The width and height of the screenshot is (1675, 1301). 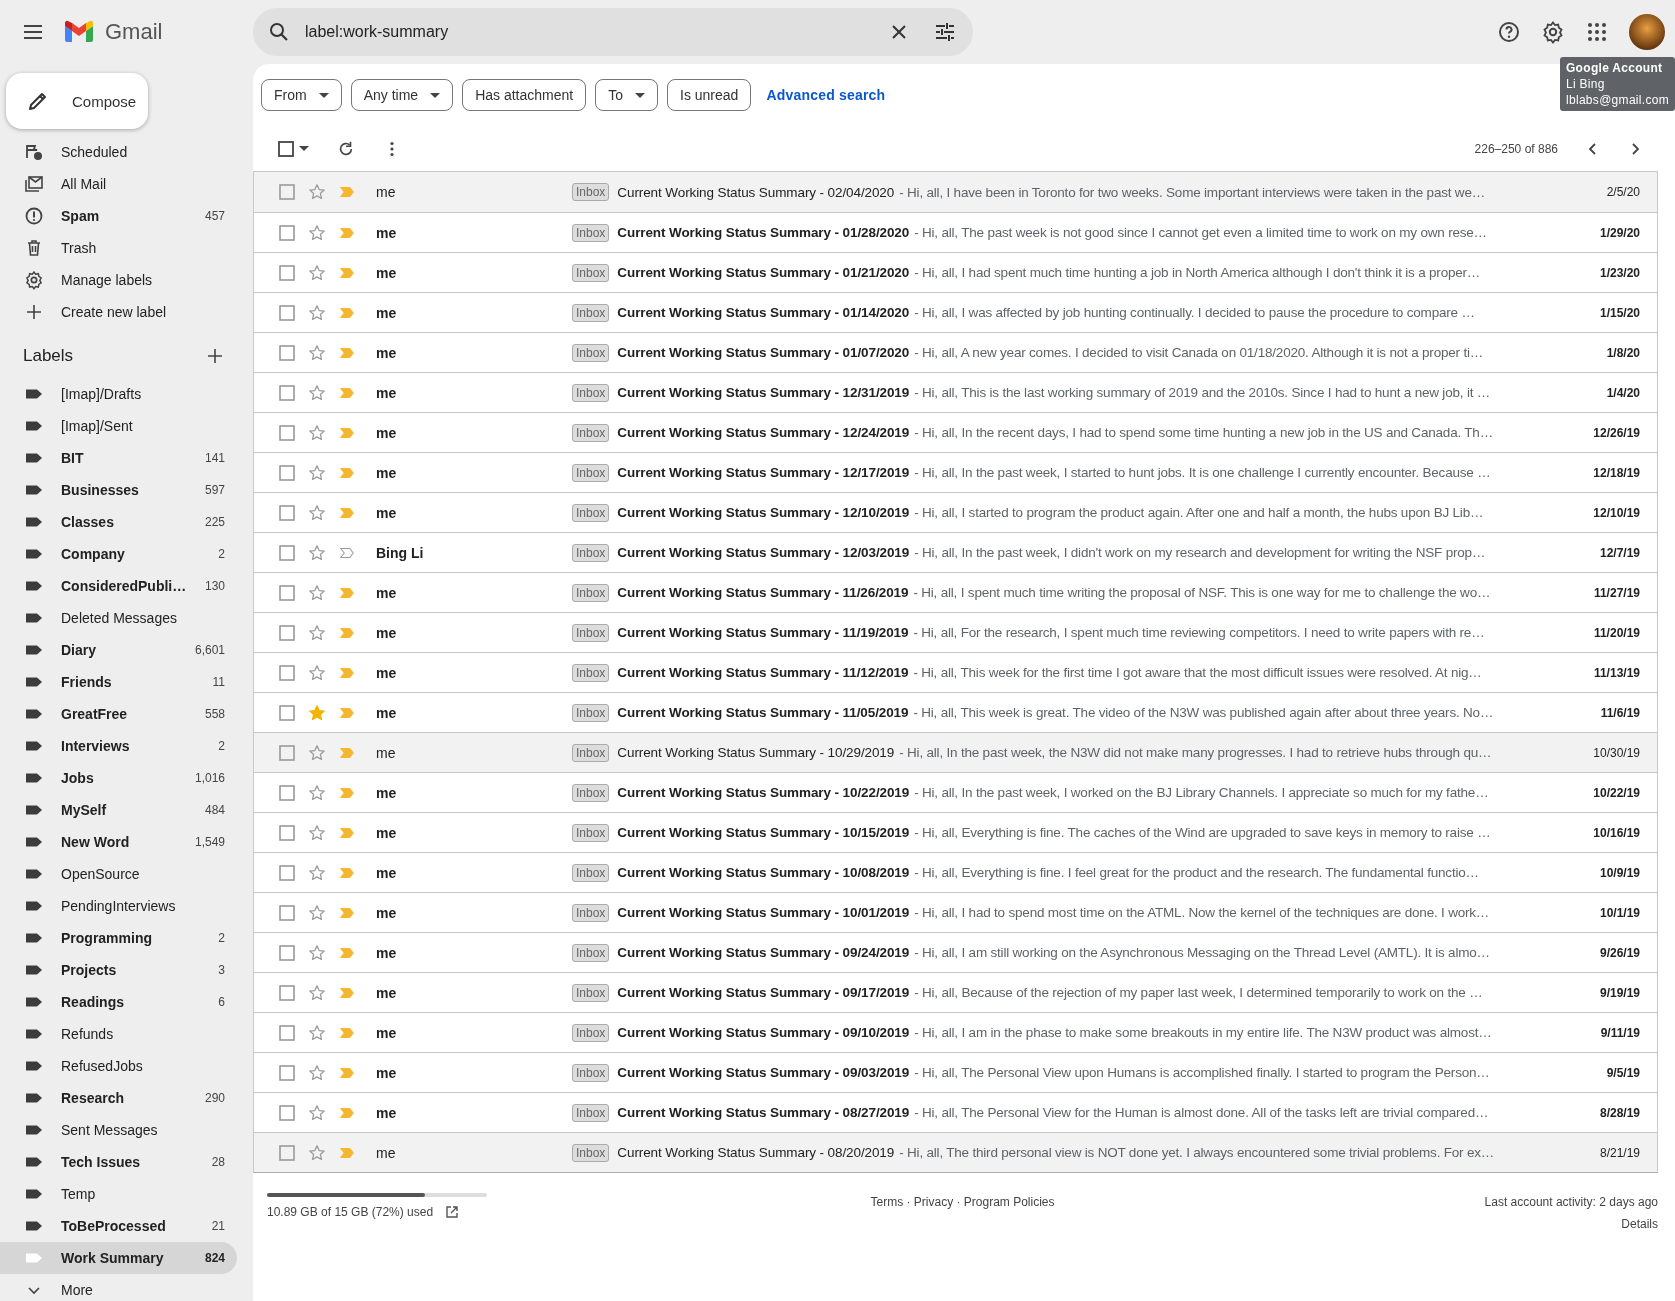 What do you see at coordinates (1553, 32) in the screenshot?
I see `settings-icon` at bounding box center [1553, 32].